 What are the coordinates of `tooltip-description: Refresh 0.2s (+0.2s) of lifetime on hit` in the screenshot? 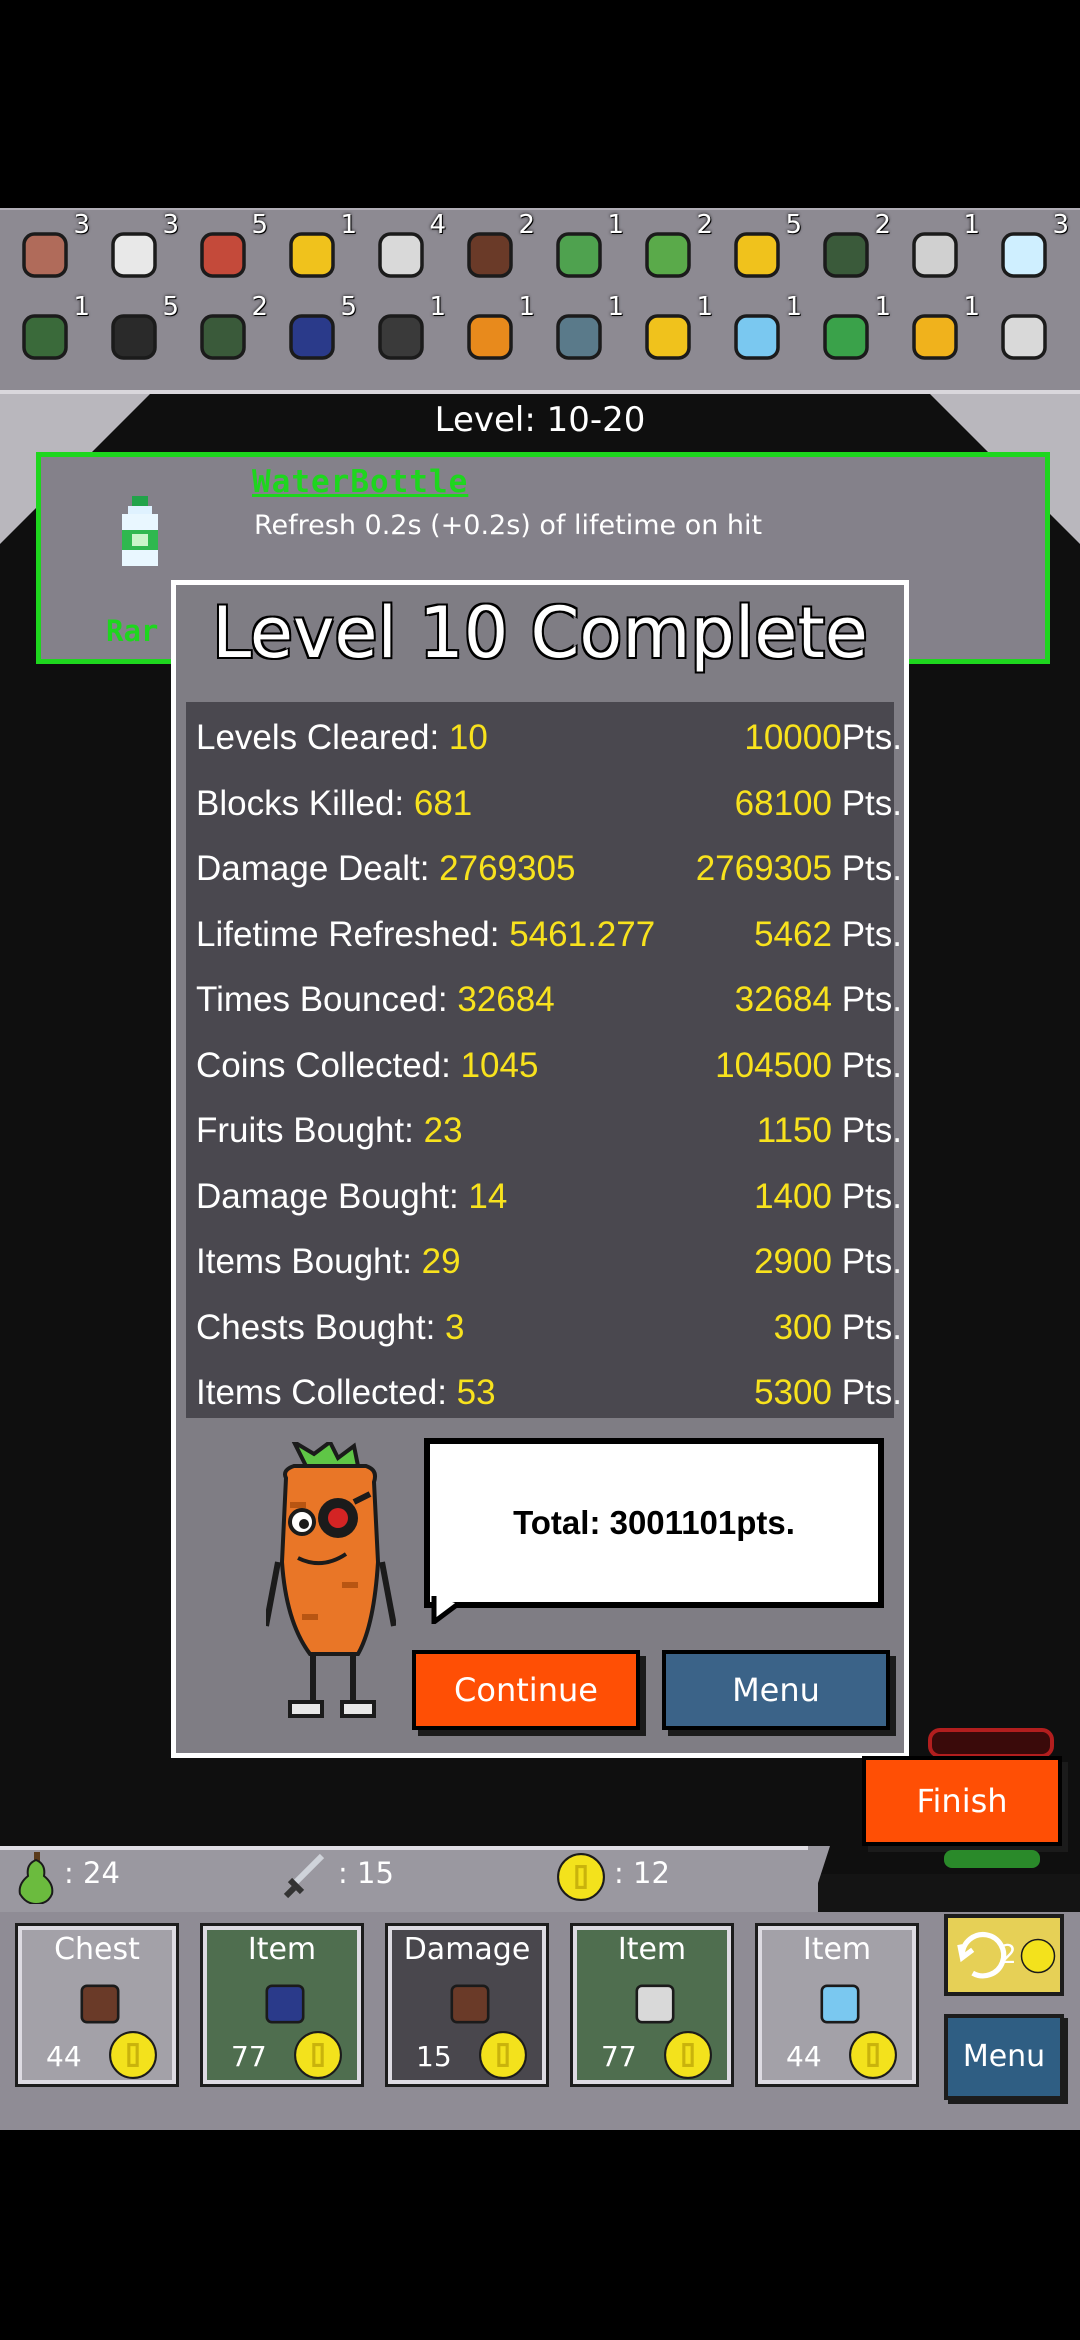 It's located at (508, 525).